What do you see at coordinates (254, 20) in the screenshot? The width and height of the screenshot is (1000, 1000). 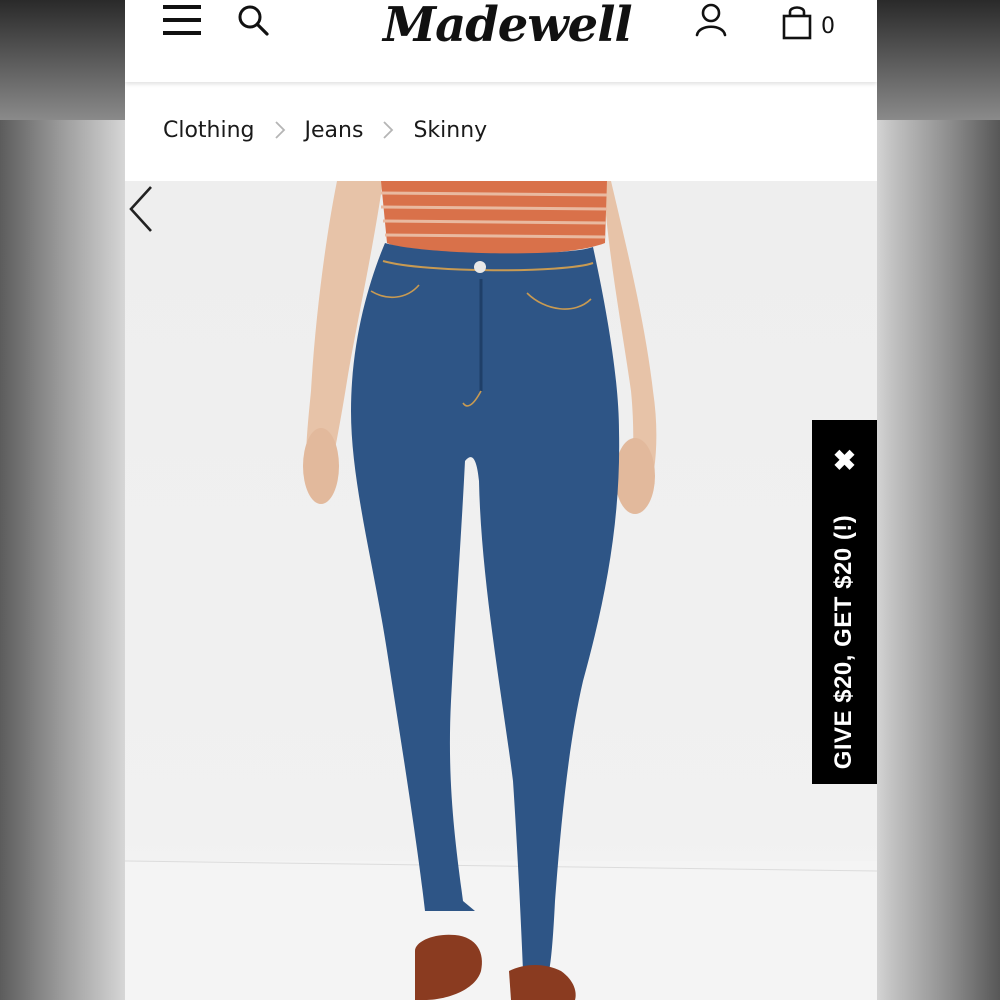 I see `search-icon` at bounding box center [254, 20].